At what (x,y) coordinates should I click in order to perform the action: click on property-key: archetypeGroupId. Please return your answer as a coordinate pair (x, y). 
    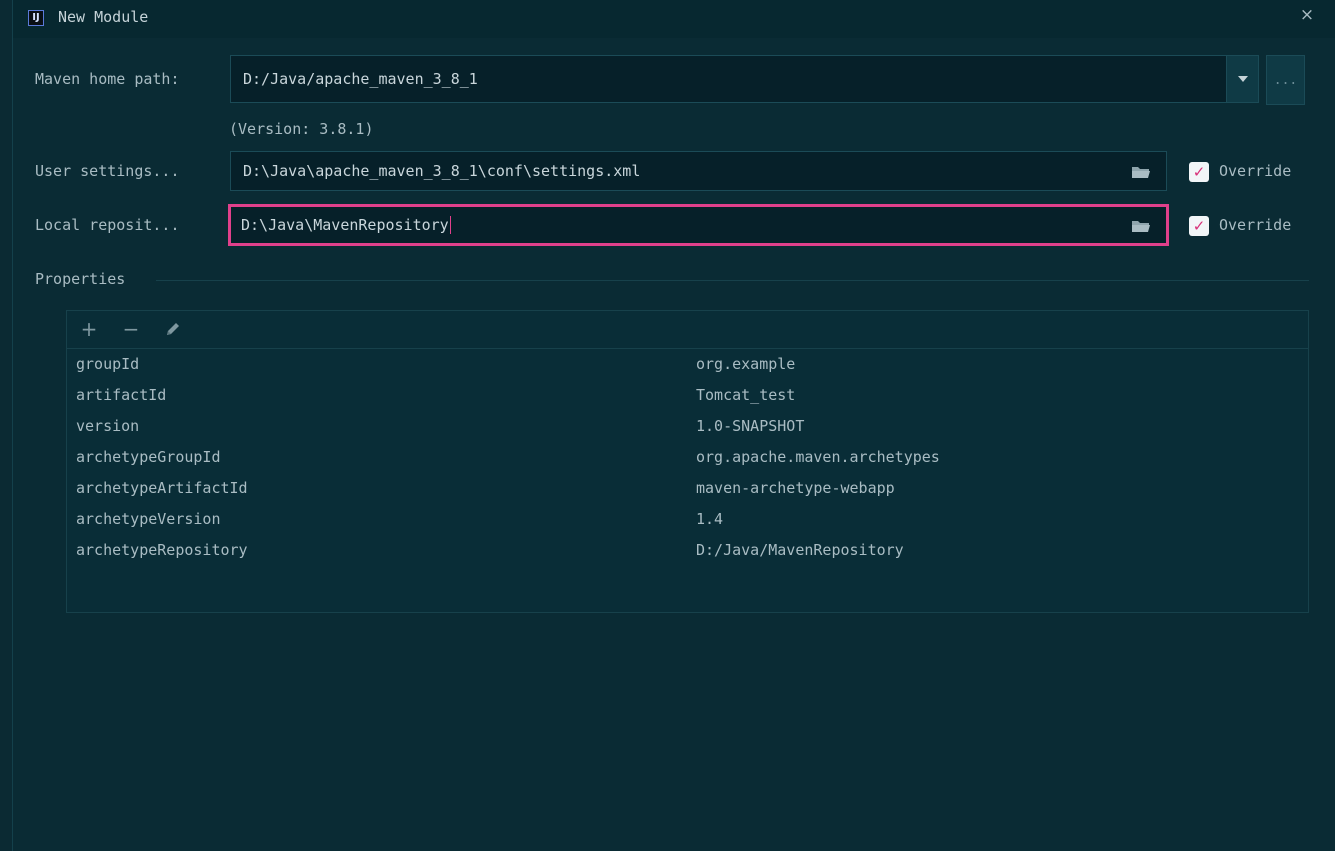
    Looking at the image, I should click on (148, 457).